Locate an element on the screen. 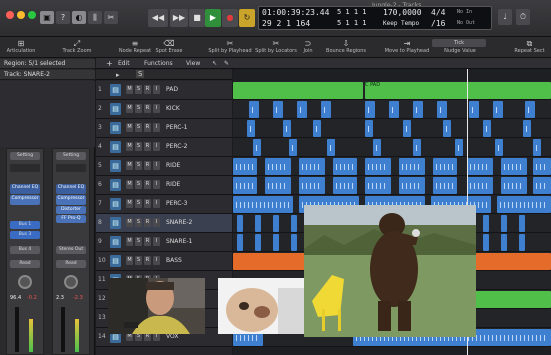  nudge-value-select: Tick is located at coordinates (459, 43).